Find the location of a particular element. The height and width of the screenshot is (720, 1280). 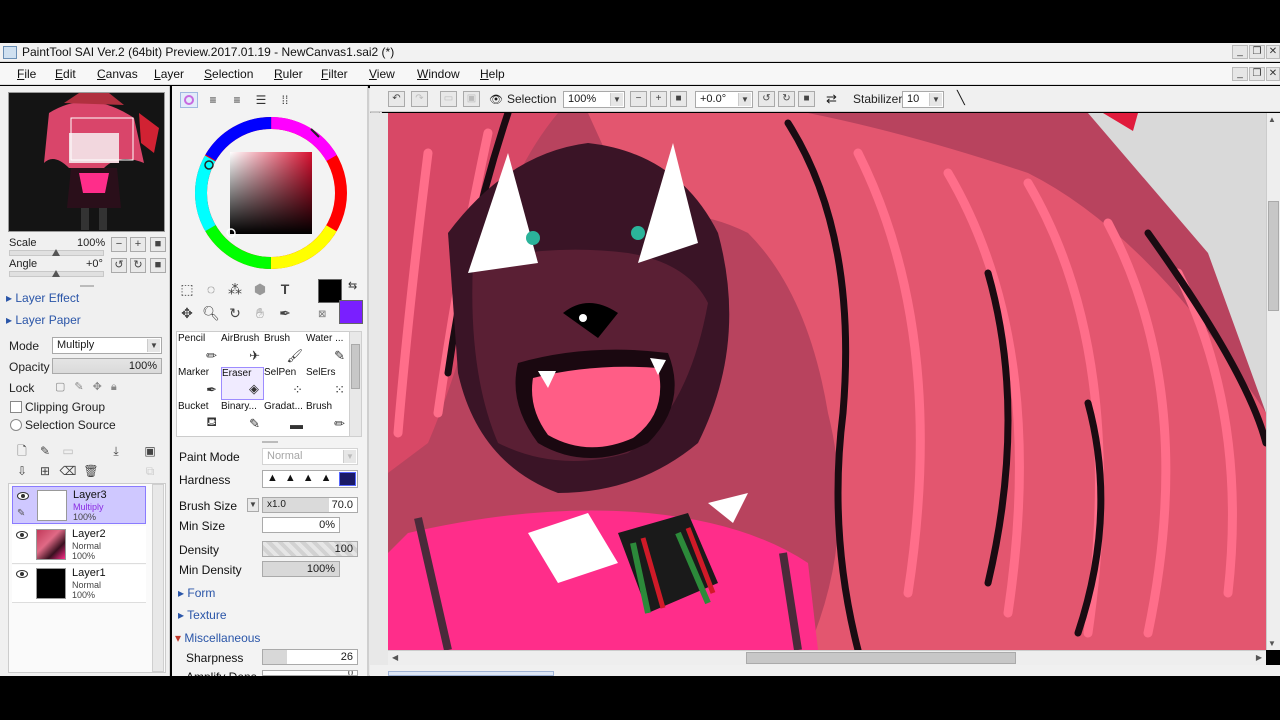

zoom-reset-button: ■ is located at coordinates (678, 99).